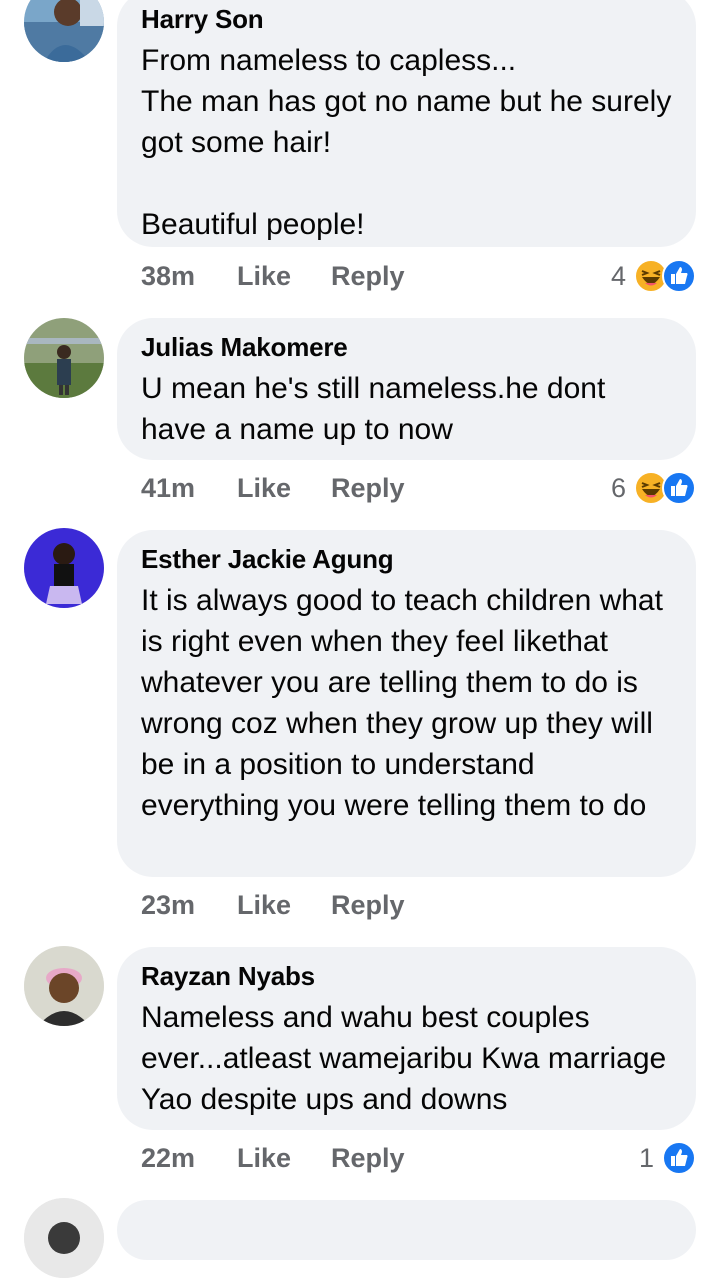 The image size is (720, 1278). Describe the element at coordinates (618, 487) in the screenshot. I see `reaction-count: 6` at that location.